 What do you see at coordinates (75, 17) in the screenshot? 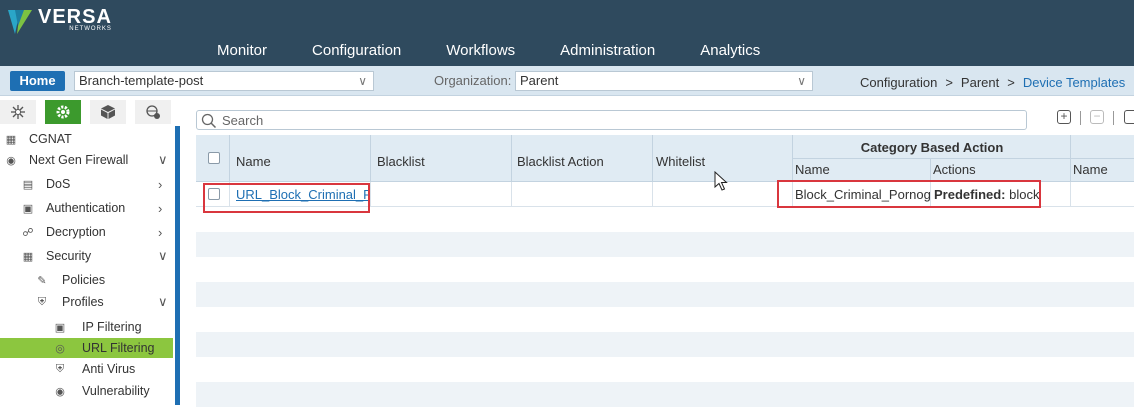
I see `brand-name: VERSA` at bounding box center [75, 17].